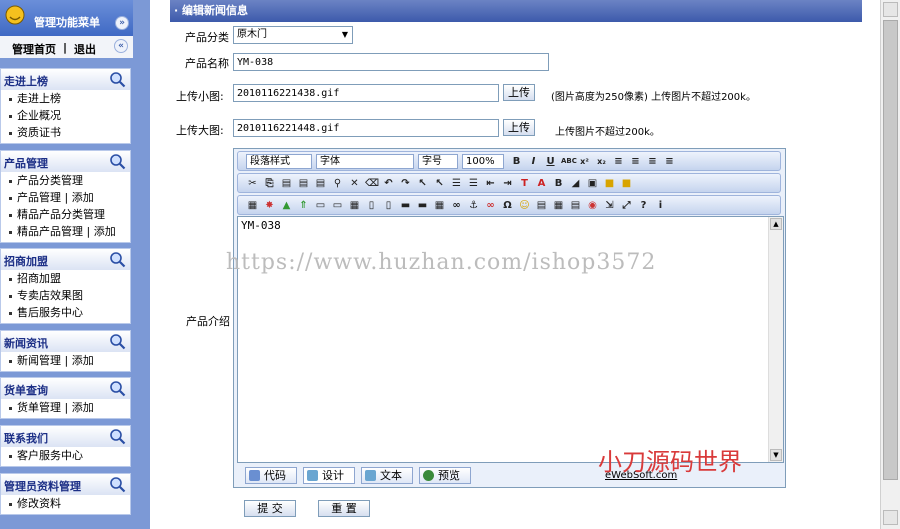  I want to click on marquee-icon: ▬, so click(422, 205).